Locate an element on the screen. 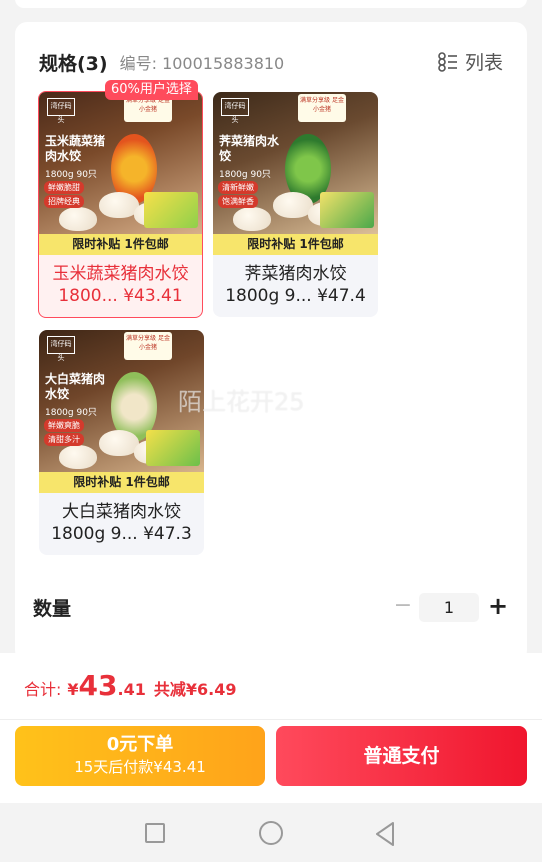 The height and width of the screenshot is (862, 542). image-title: 大白菜猪肉水饺 is located at coordinates (75, 386).